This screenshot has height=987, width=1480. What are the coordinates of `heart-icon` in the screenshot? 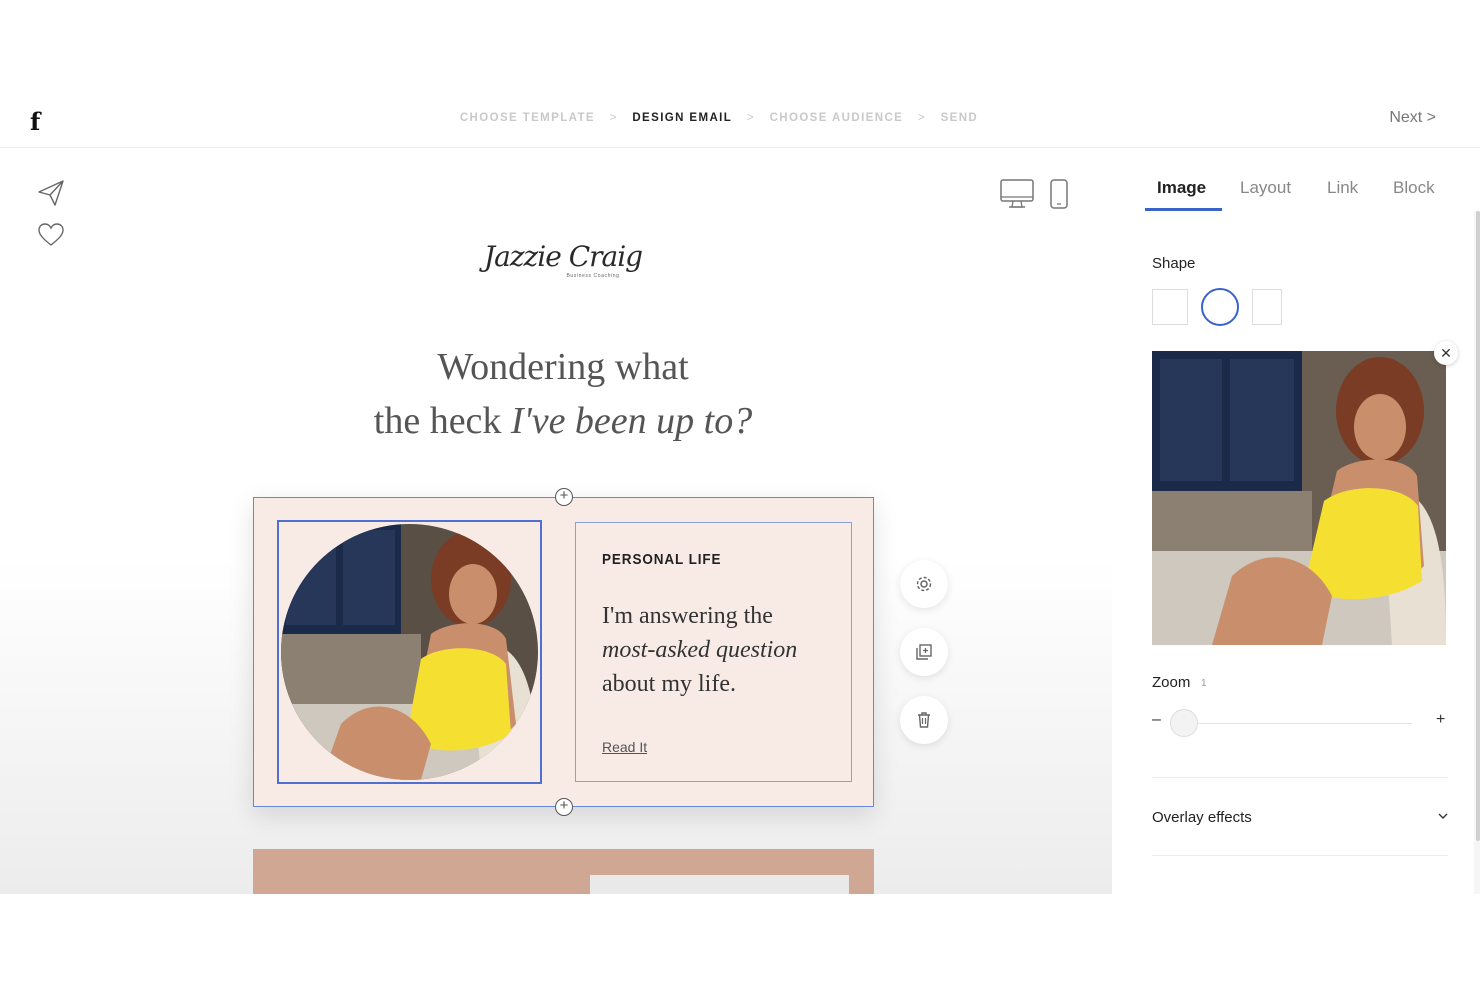 It's located at (51, 235).